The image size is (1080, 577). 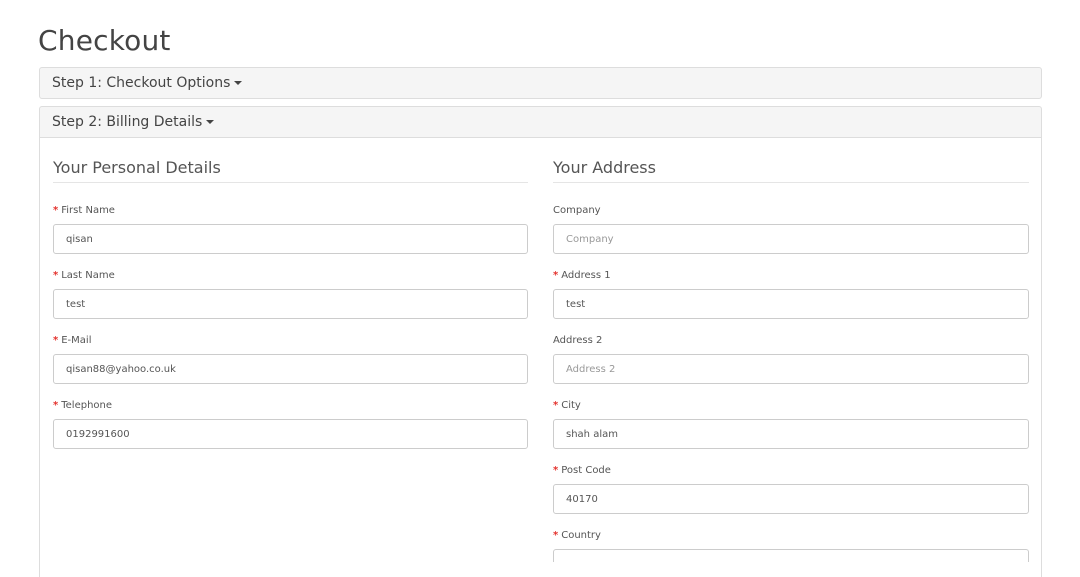 I want to click on email-input, so click(x=290, y=369).